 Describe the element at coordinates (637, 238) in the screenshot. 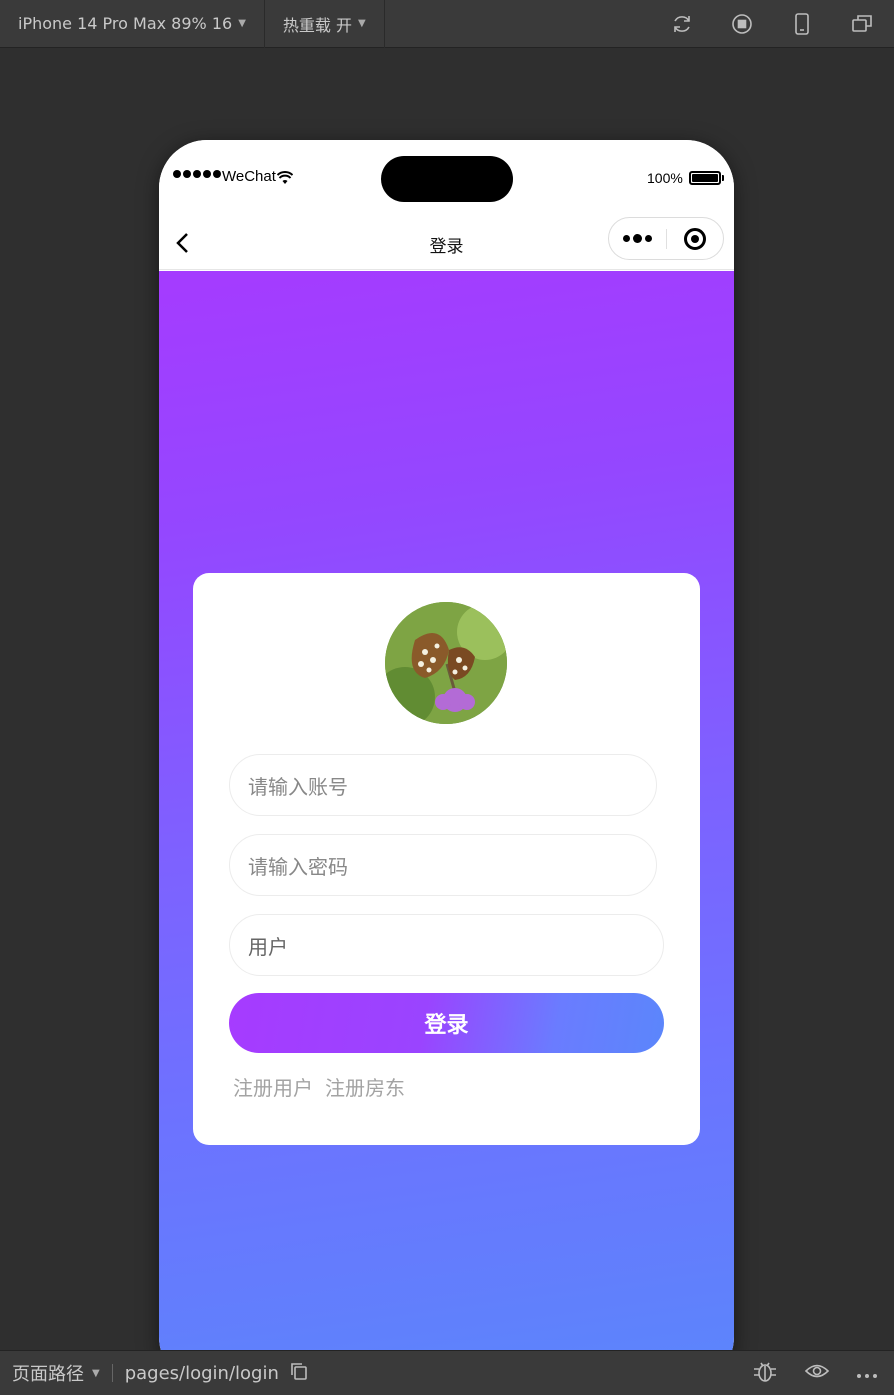

I see `more-options-icon` at that location.